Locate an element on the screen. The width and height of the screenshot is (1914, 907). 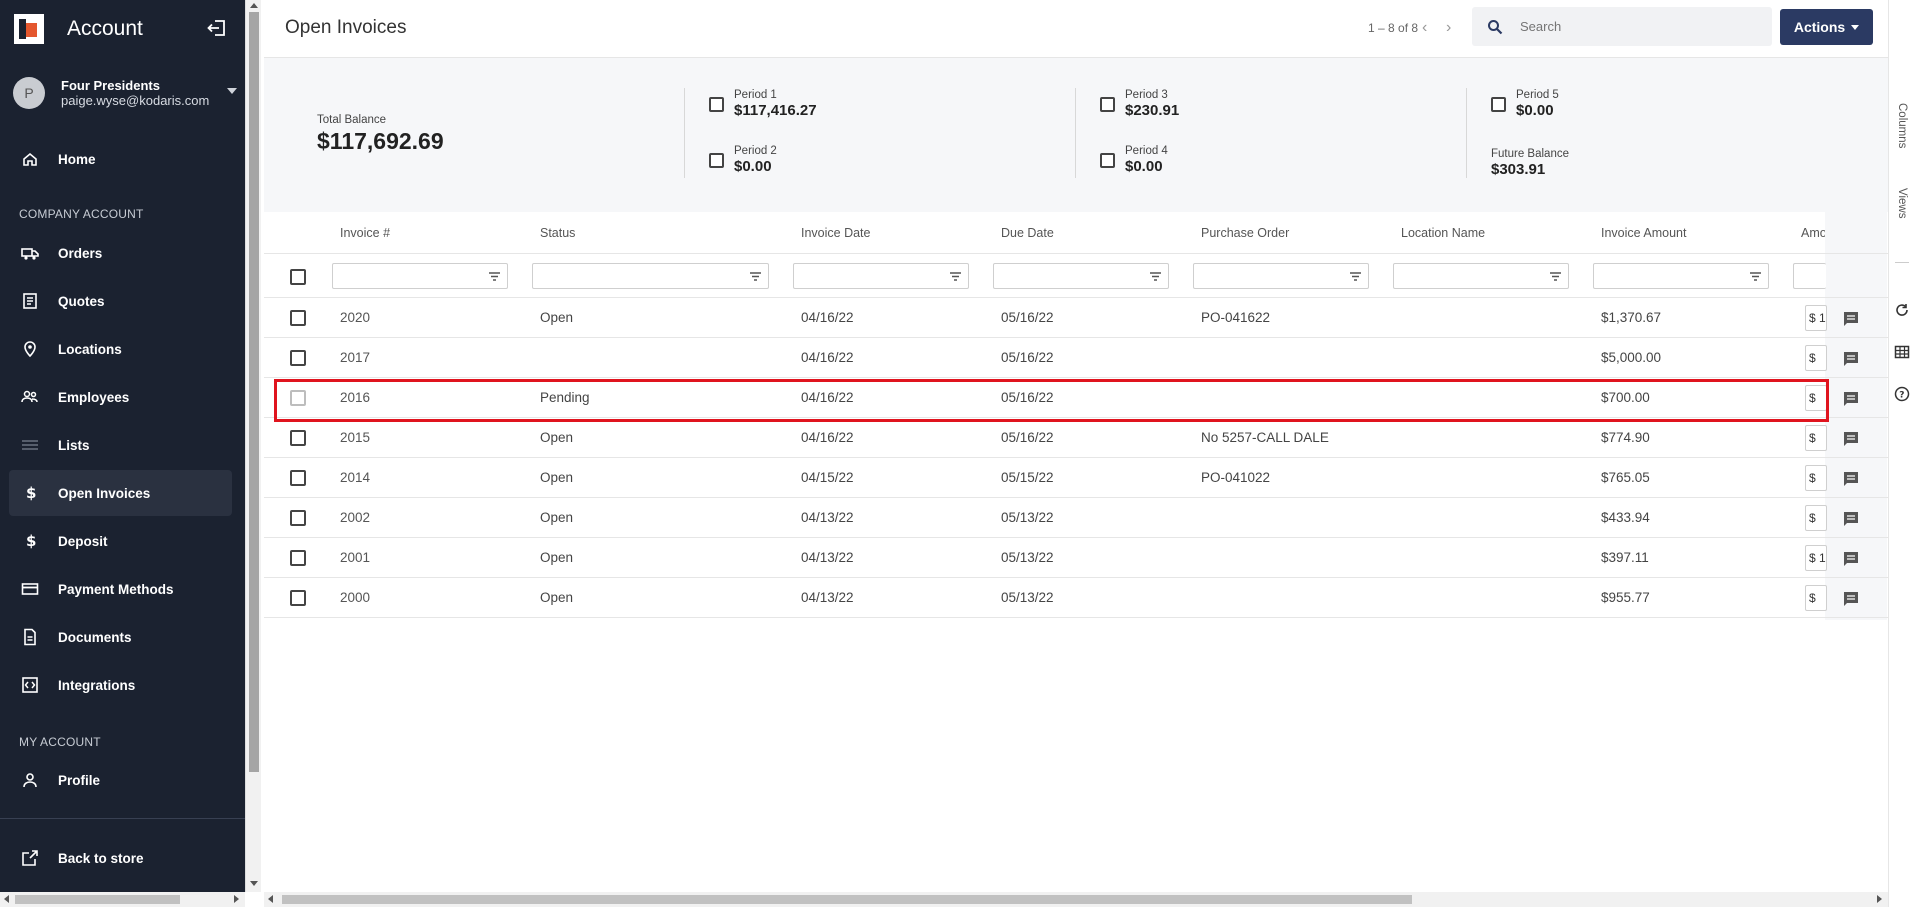
select-all-checkbox is located at coordinates (298, 277).